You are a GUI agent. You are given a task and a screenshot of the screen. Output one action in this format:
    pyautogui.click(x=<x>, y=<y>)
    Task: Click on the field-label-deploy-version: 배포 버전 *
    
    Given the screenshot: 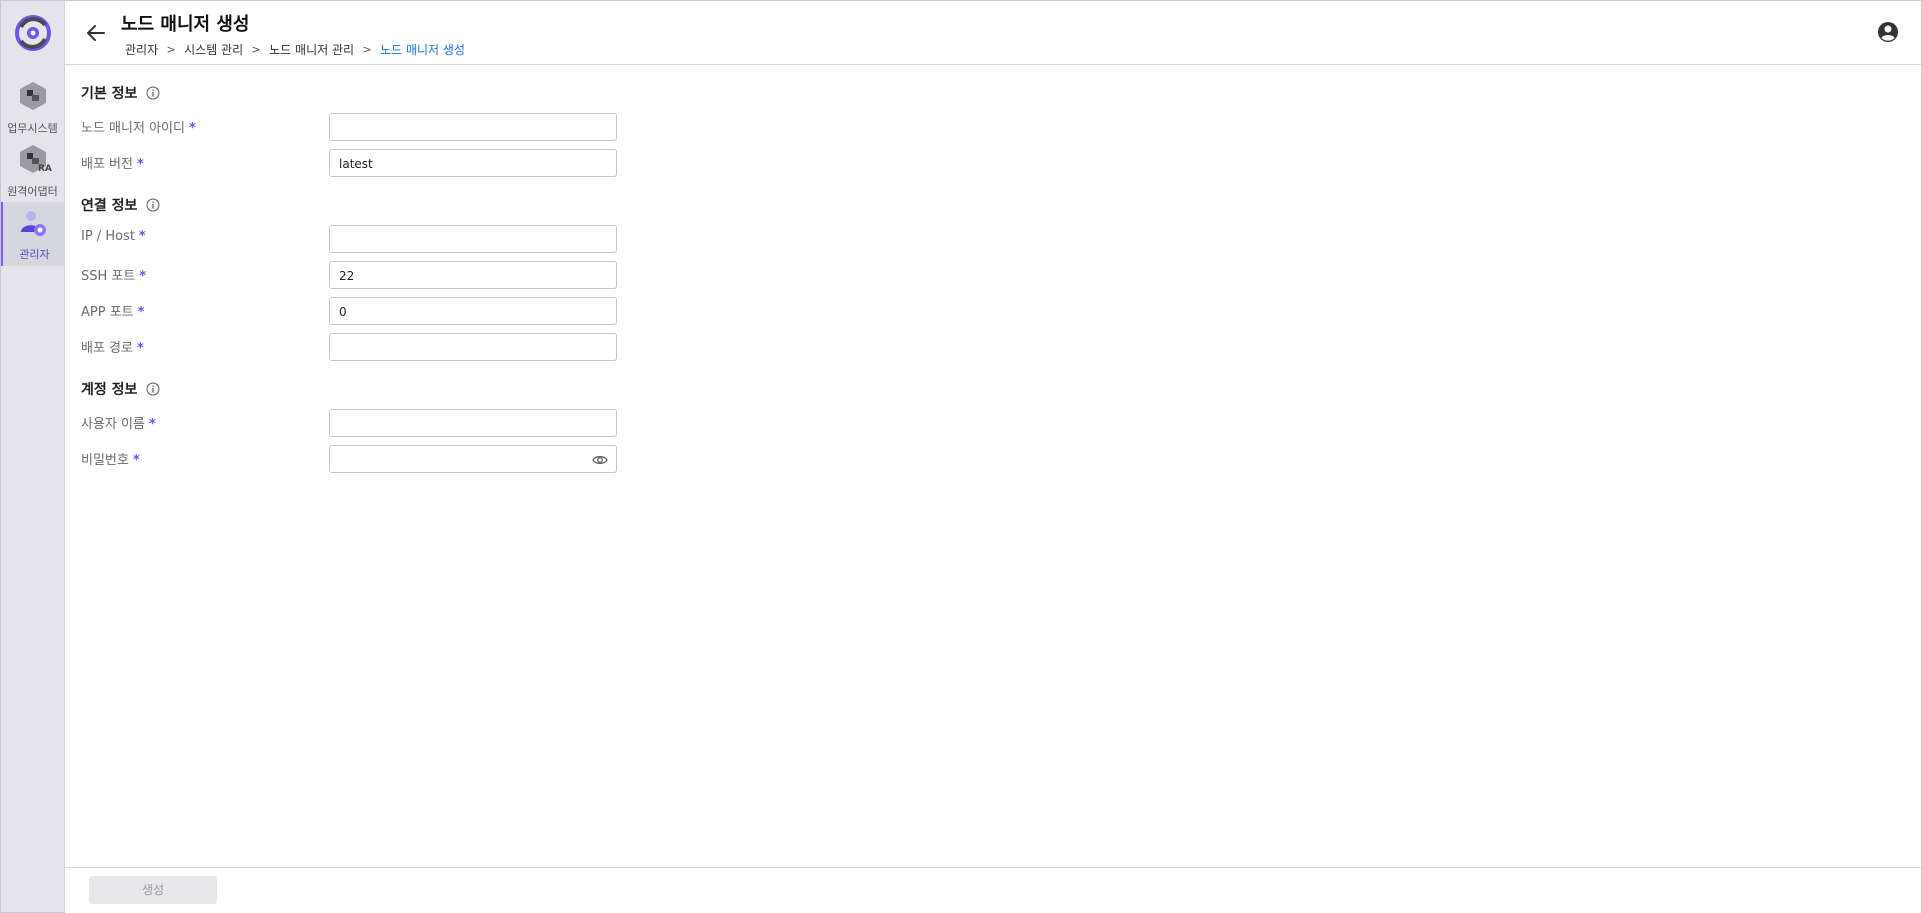 What is the action you would take?
    pyautogui.click(x=112, y=164)
    